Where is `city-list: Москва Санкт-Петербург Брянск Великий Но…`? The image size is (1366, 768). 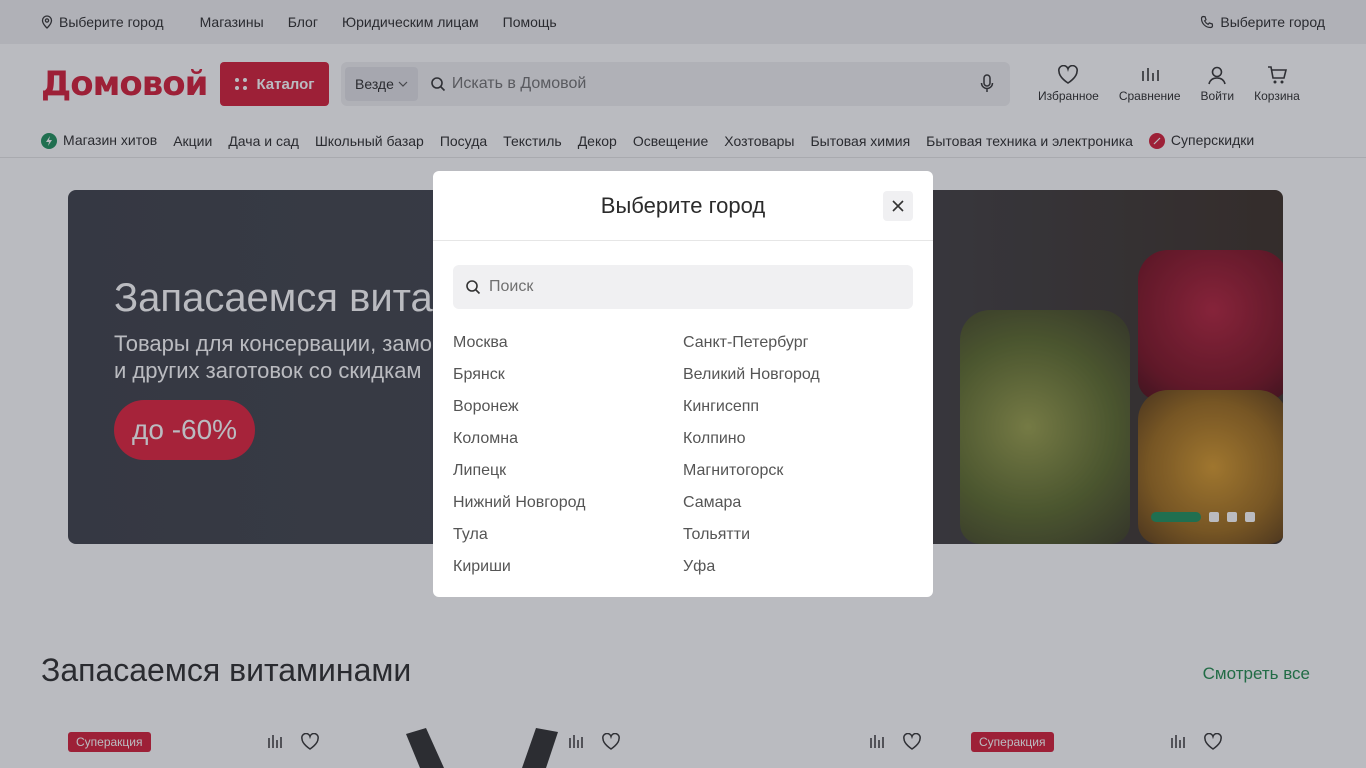 city-list: Москва Санкт-Петербург Брянск Великий Но… is located at coordinates (683, 455).